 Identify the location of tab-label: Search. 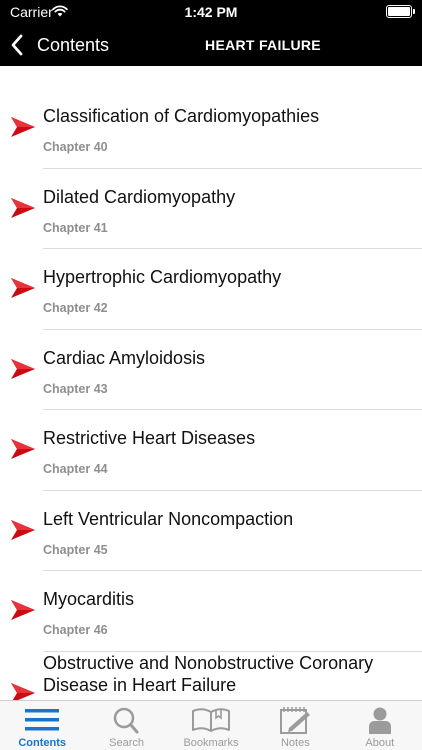
(127, 743).